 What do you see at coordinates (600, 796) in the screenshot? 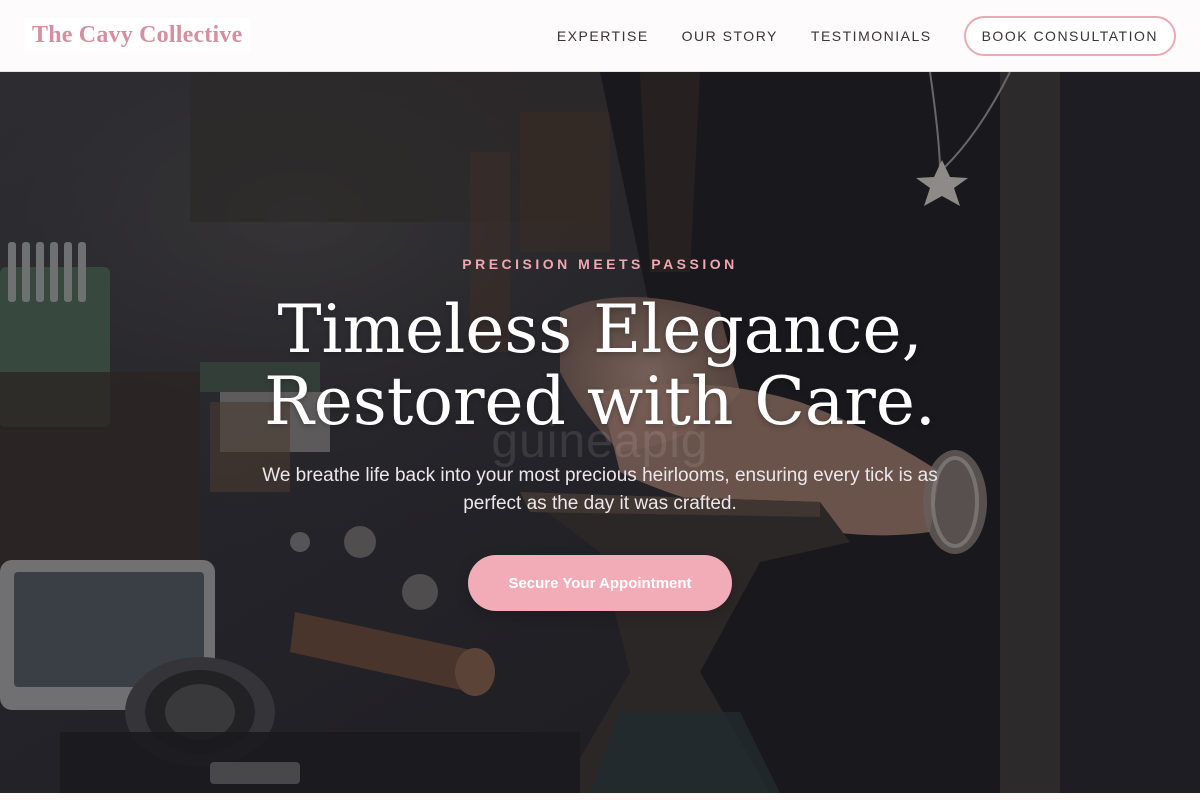
I see `next-section-edge` at bounding box center [600, 796].